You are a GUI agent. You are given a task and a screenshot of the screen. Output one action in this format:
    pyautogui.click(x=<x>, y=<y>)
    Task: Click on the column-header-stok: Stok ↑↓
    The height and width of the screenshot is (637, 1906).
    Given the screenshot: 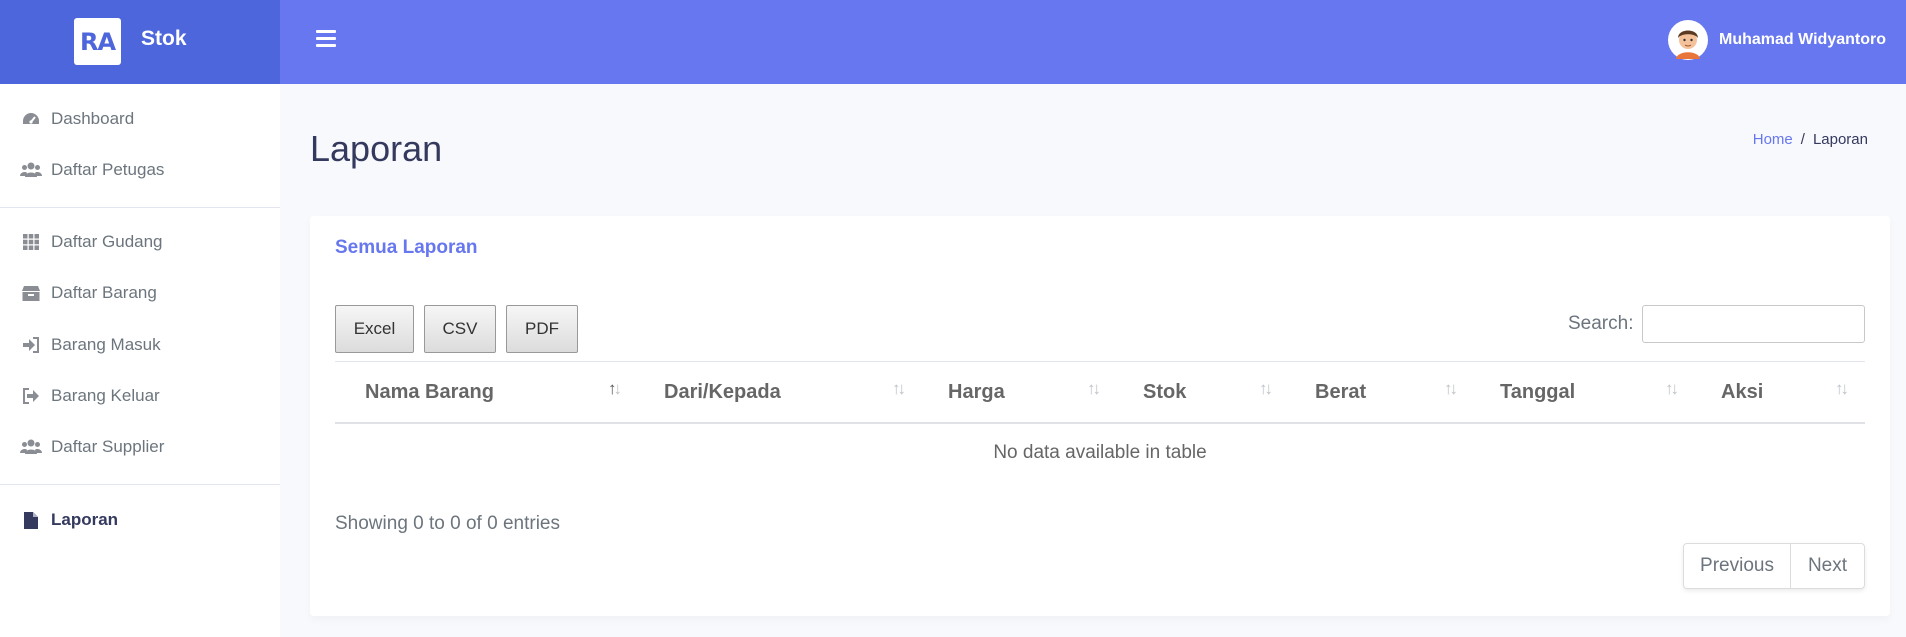 What is the action you would take?
    pyautogui.click(x=1203, y=392)
    